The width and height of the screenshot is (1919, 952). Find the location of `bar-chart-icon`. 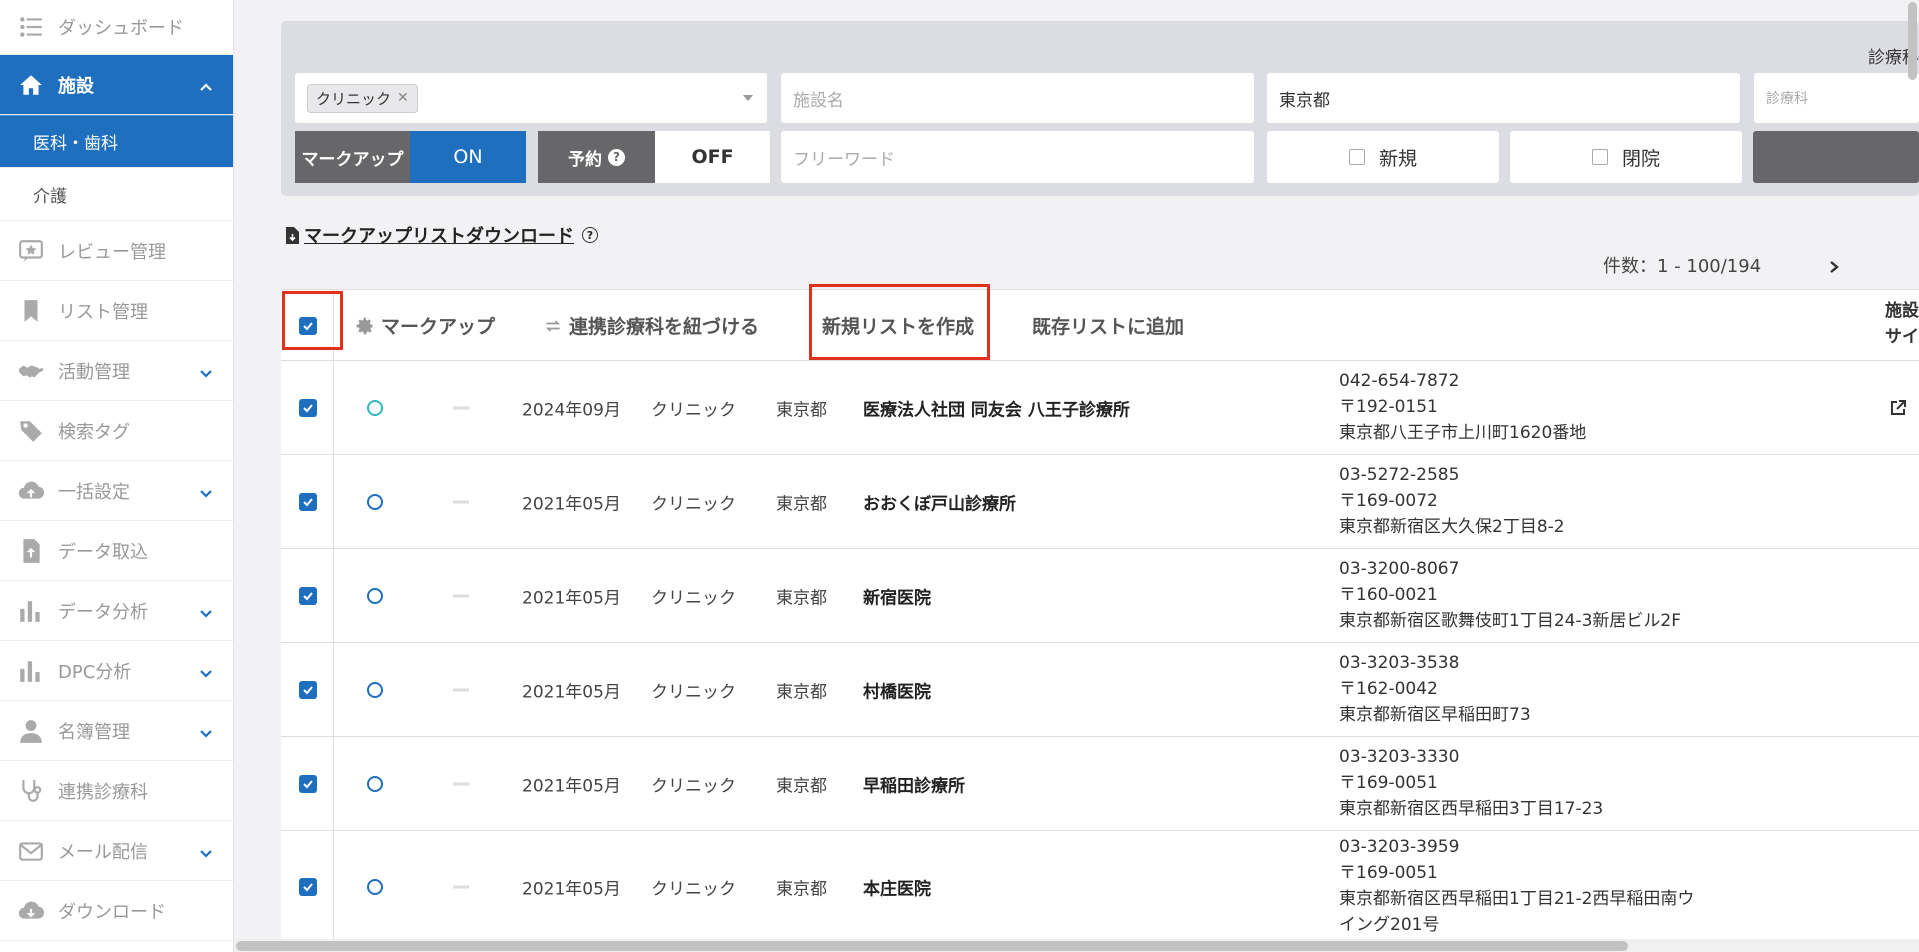

bar-chart-icon is located at coordinates (31, 671).